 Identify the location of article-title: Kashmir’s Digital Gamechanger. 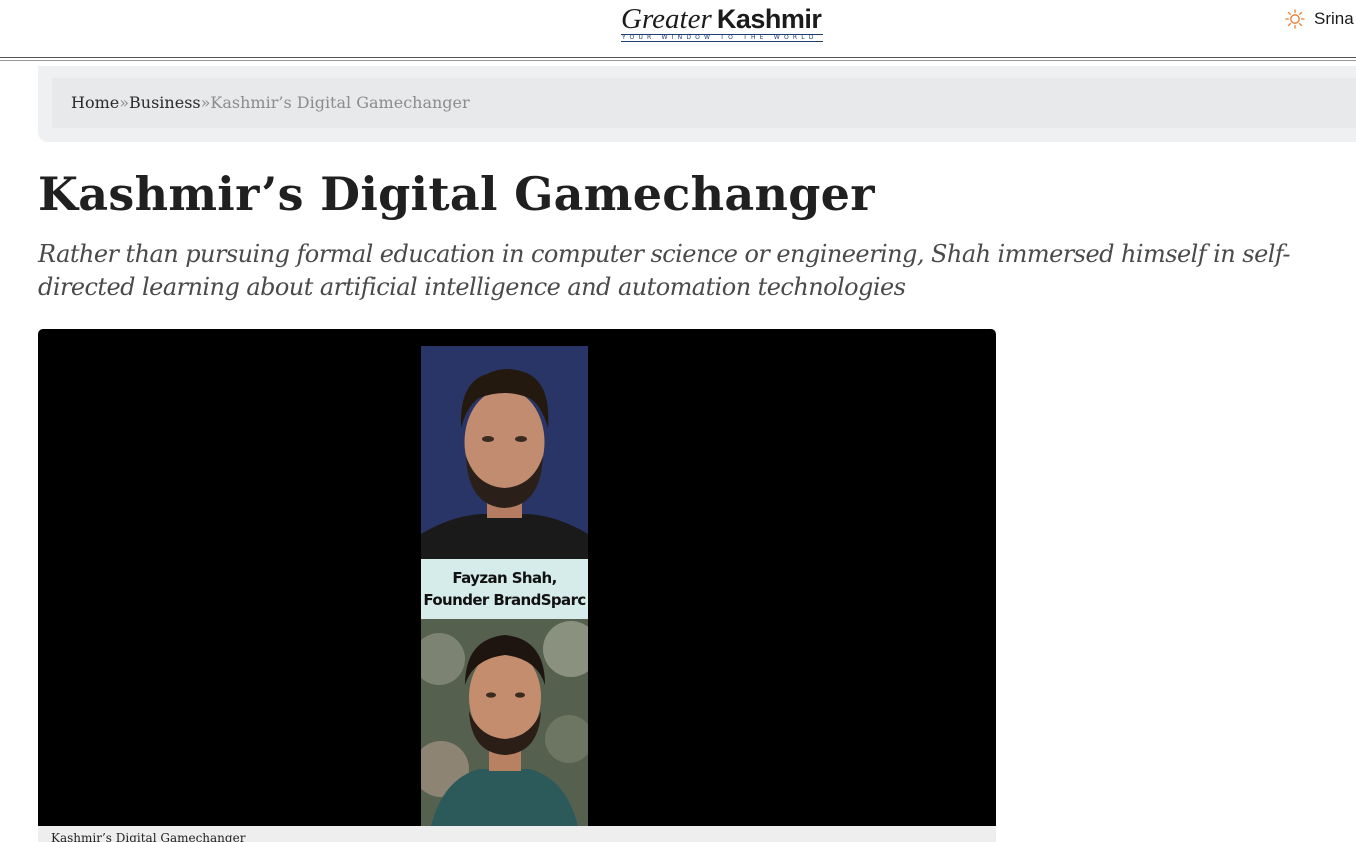
(456, 194).